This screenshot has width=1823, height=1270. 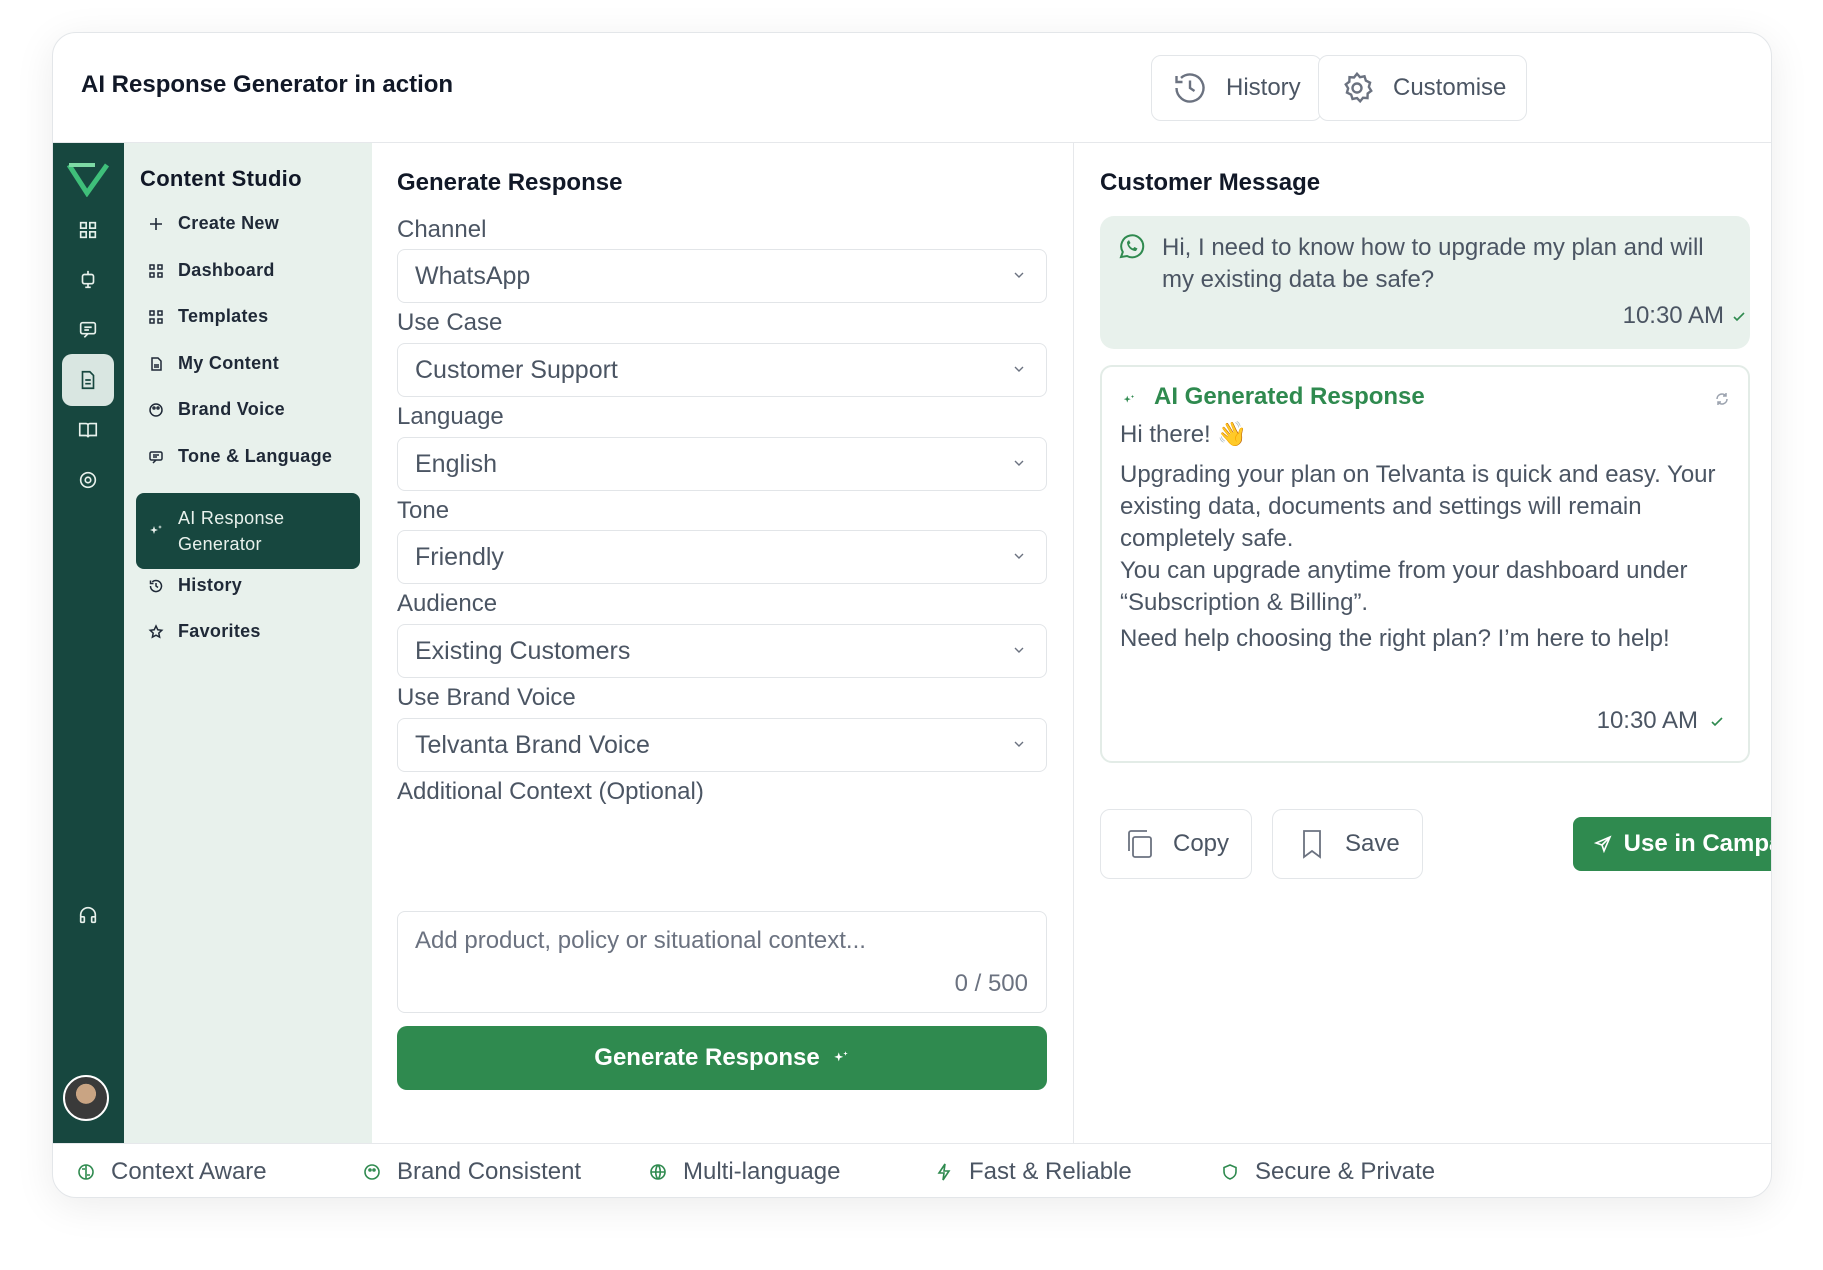 What do you see at coordinates (1132, 246) in the screenshot?
I see `whatsapp-icon` at bounding box center [1132, 246].